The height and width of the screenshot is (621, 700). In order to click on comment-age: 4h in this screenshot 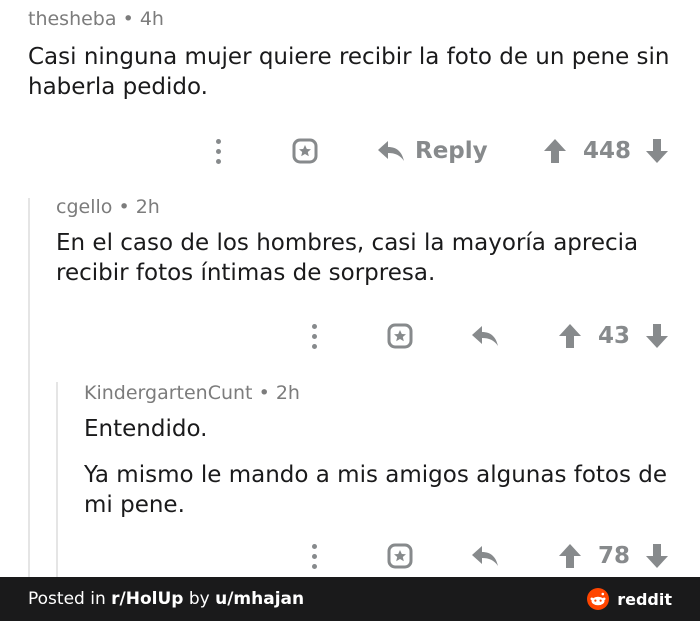, I will do `click(151, 19)`.